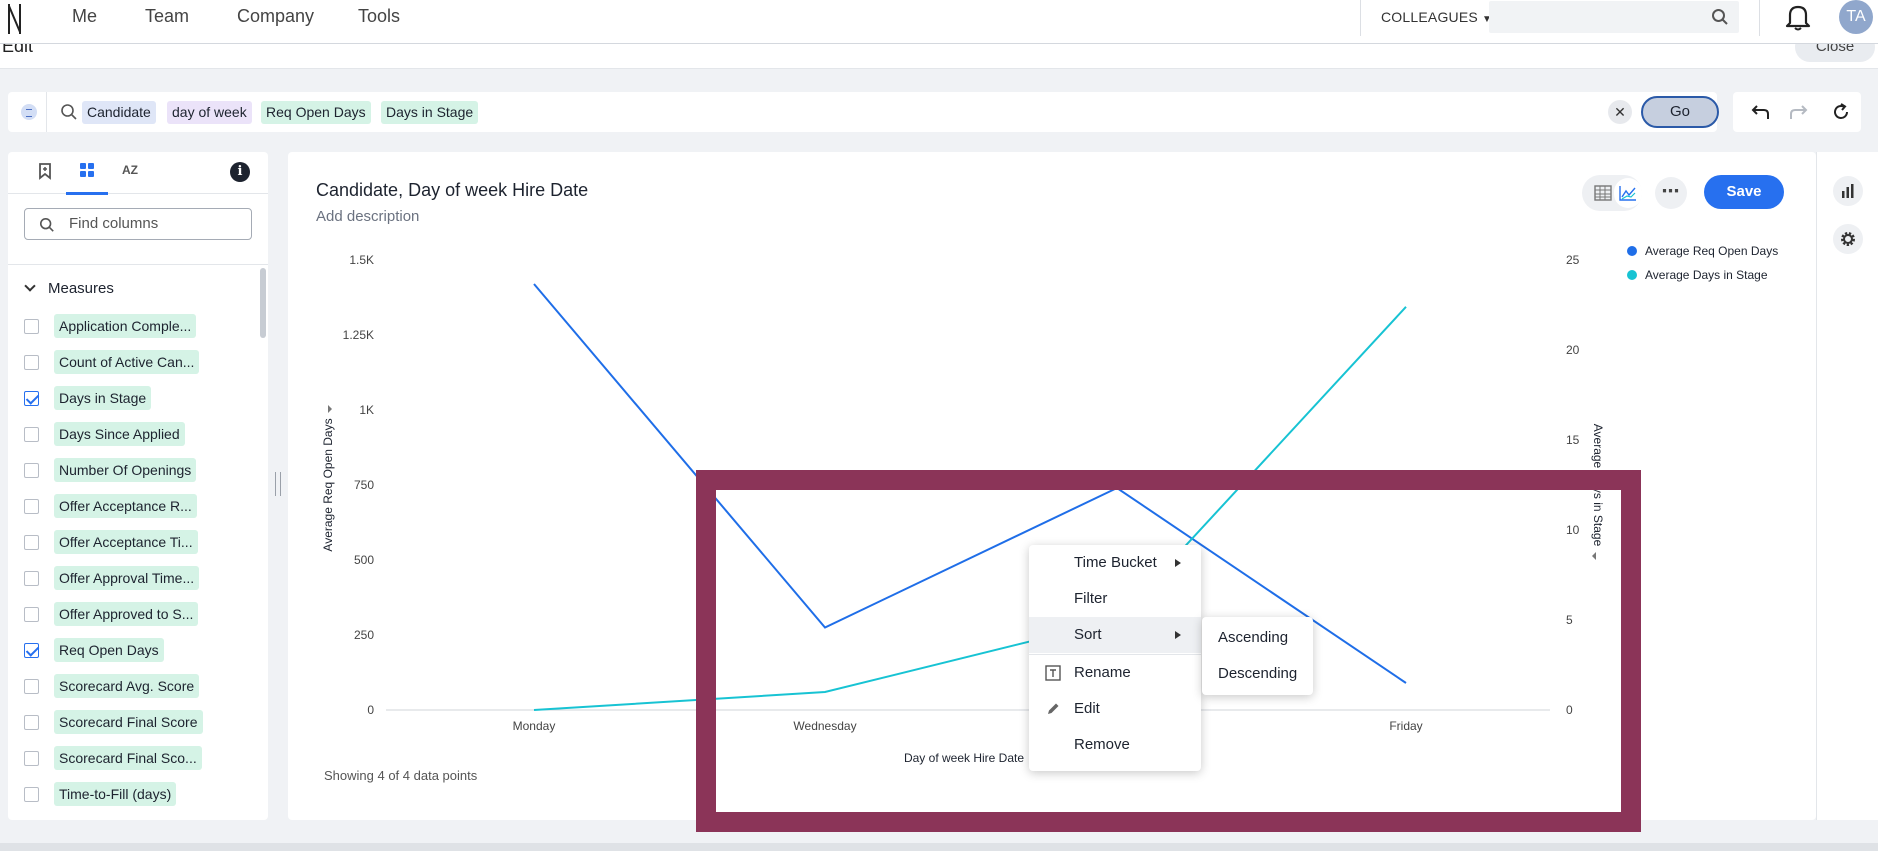  Describe the element at coordinates (1835, 53) in the screenshot. I see `close-button: Close` at that location.